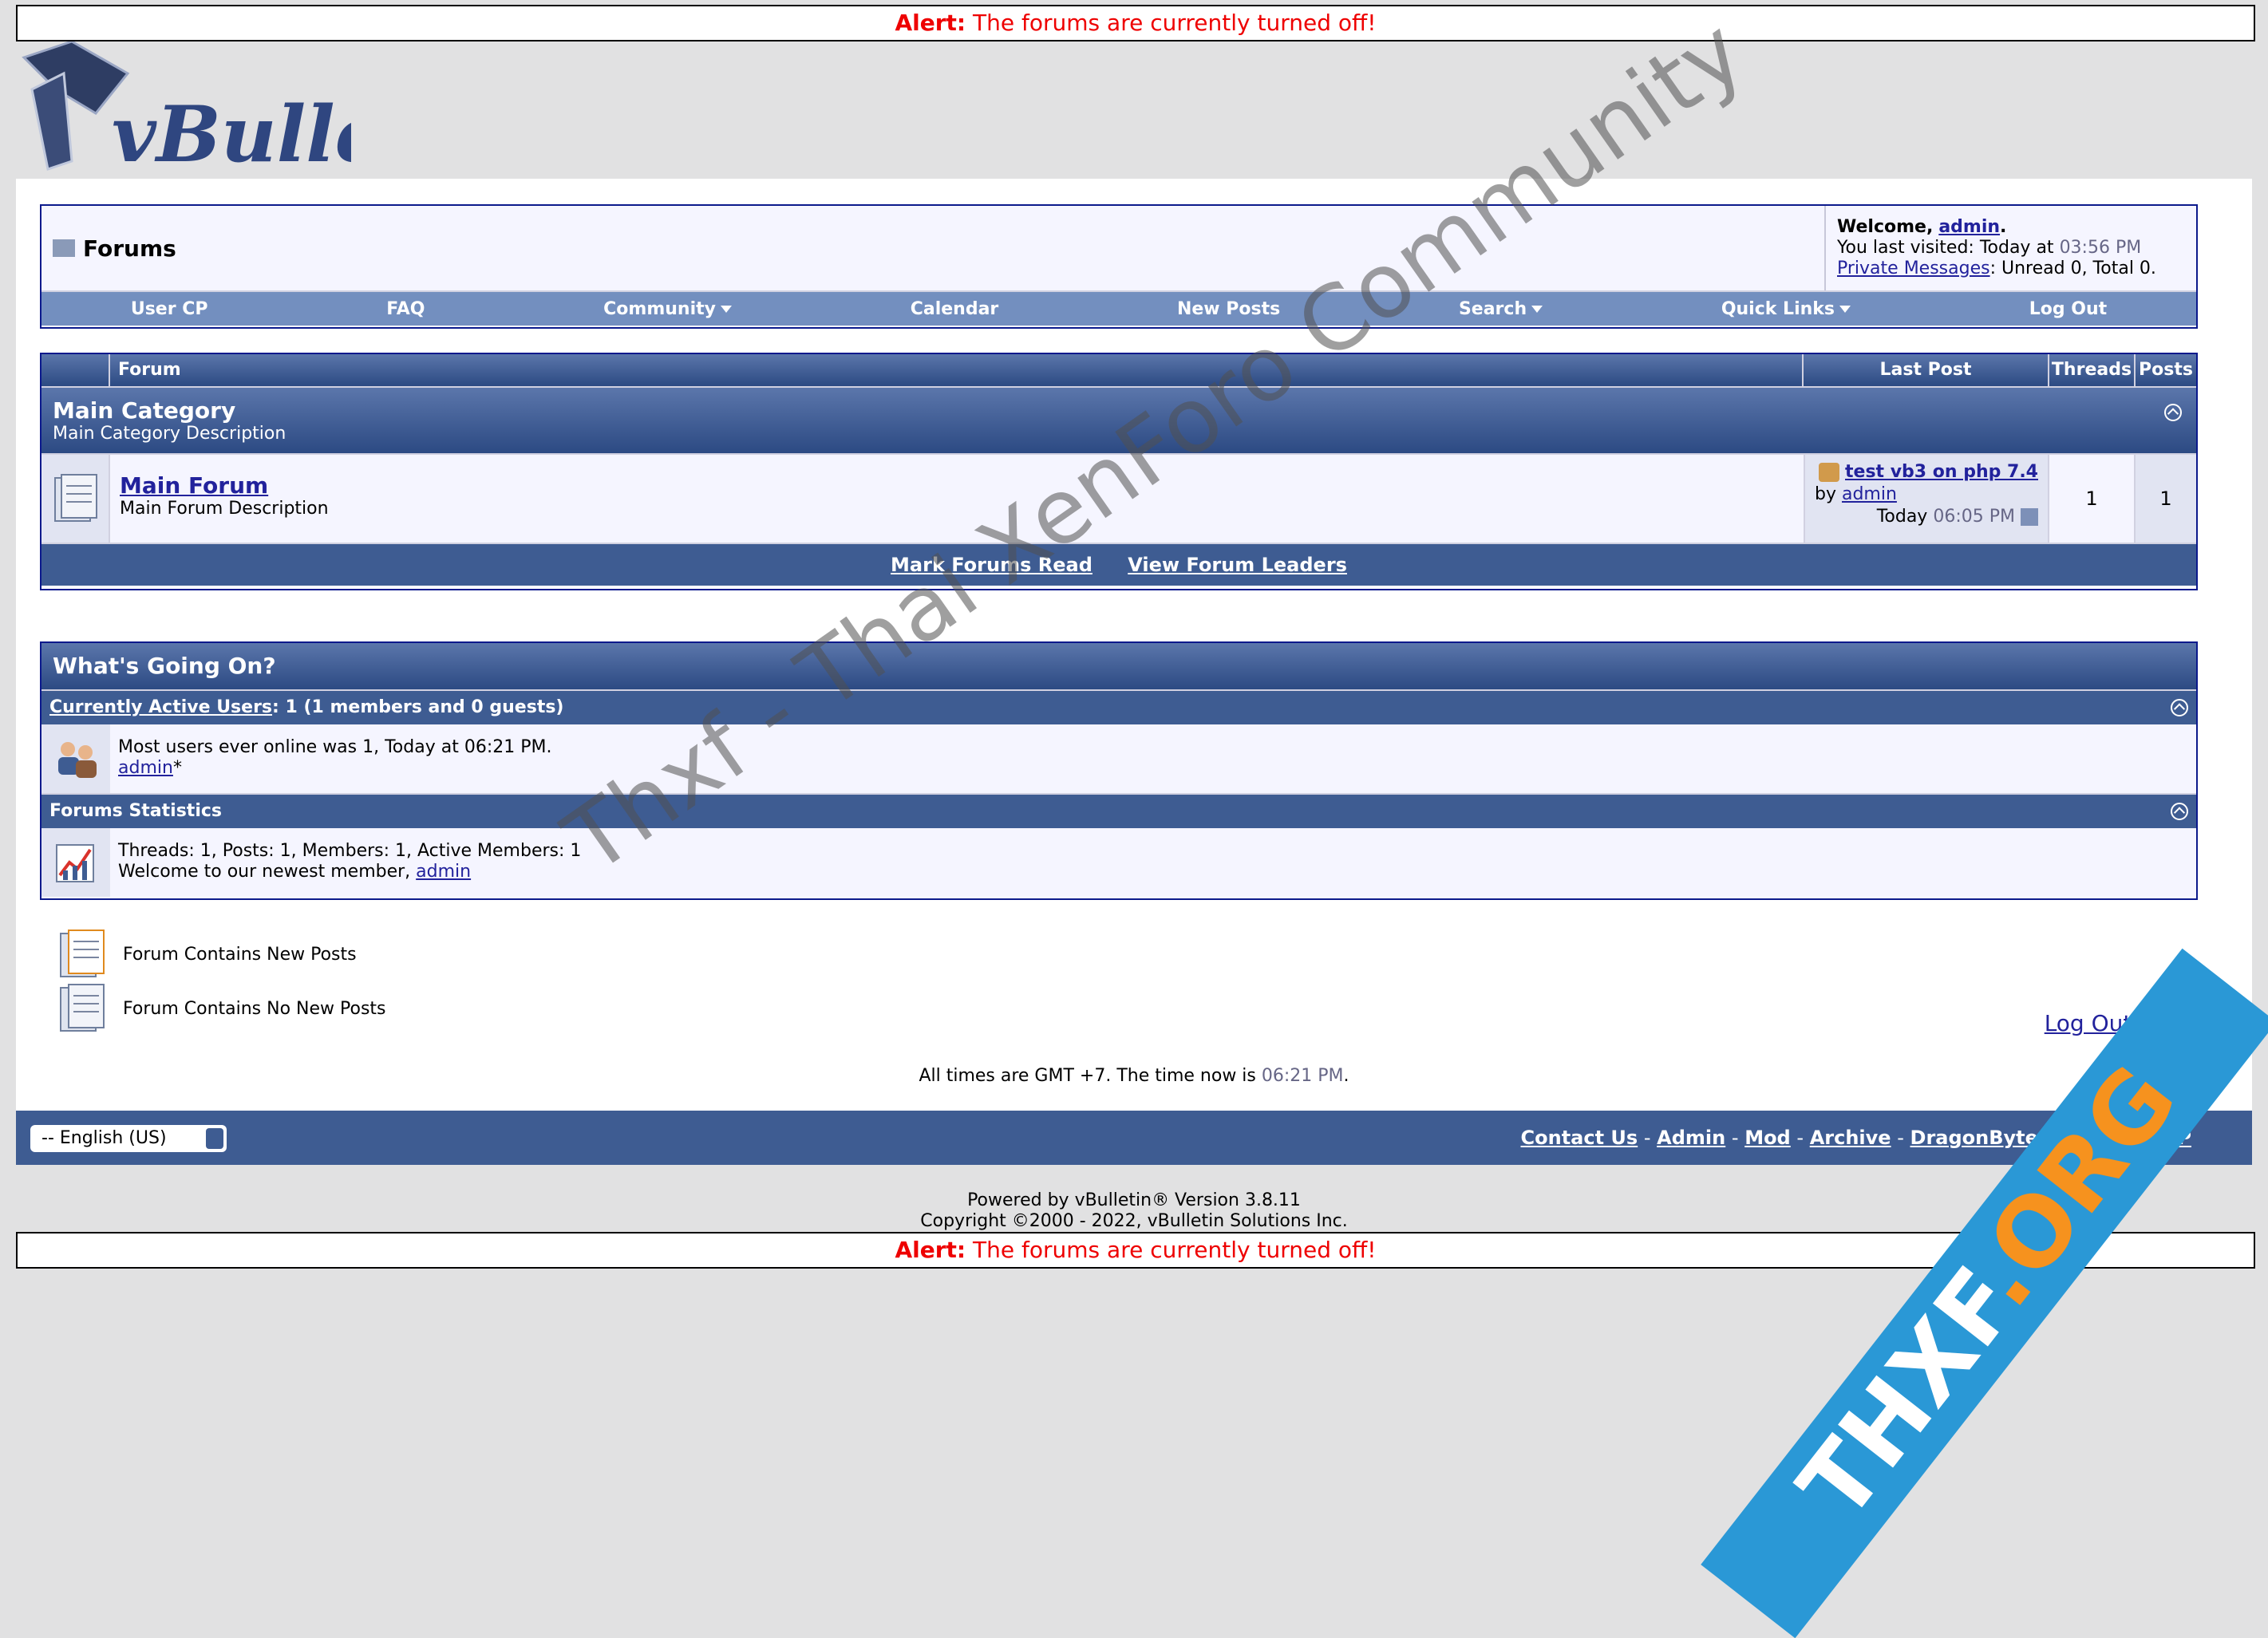 This screenshot has height=1638, width=2268. Describe the element at coordinates (255, 1008) in the screenshot. I see `legend-no-new-posts-label: Forum Contains No New Posts` at that location.